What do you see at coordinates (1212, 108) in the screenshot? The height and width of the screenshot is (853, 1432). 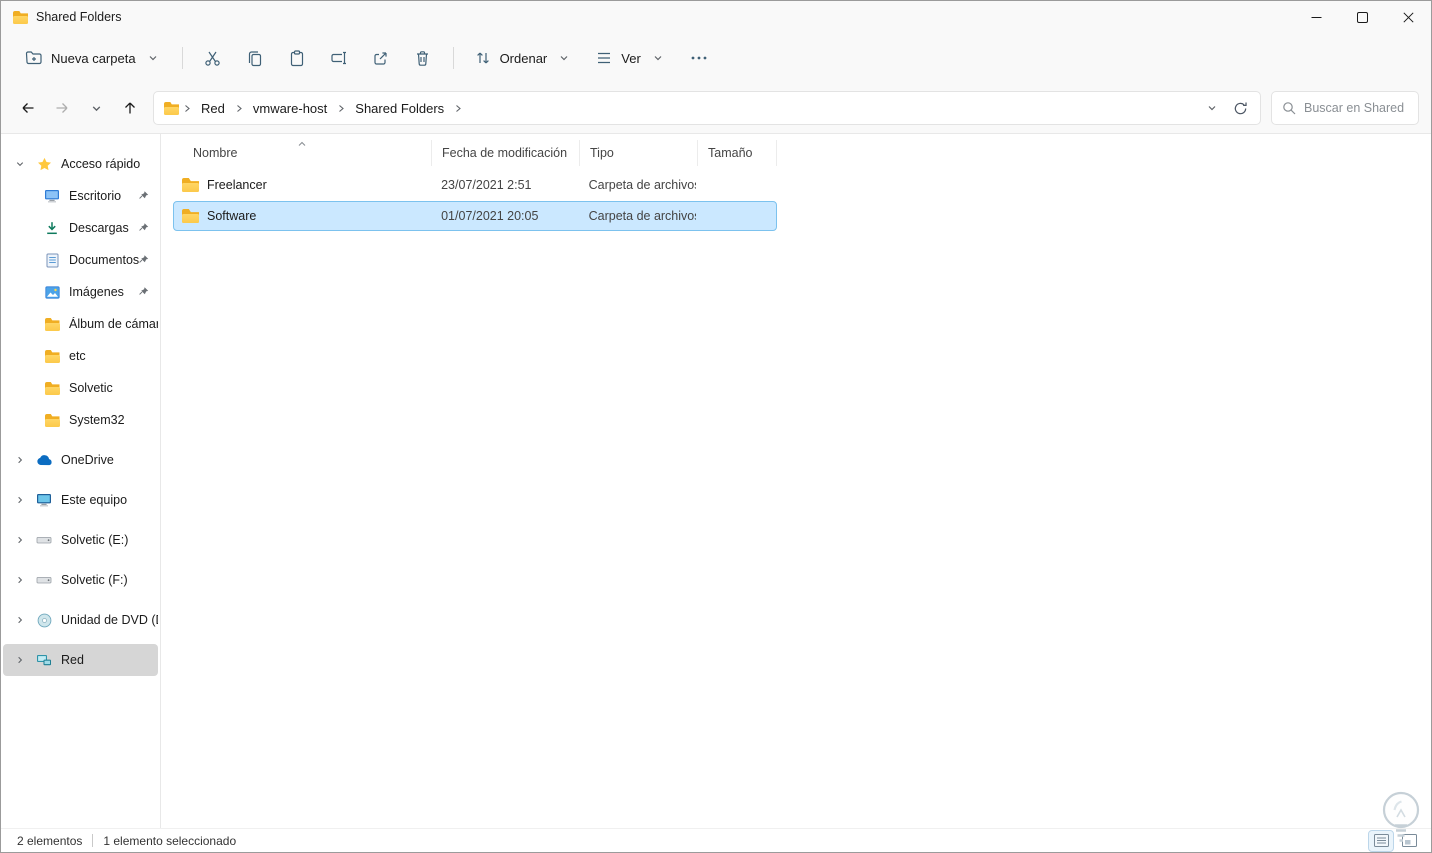 I see `address-dropdown-button` at bounding box center [1212, 108].